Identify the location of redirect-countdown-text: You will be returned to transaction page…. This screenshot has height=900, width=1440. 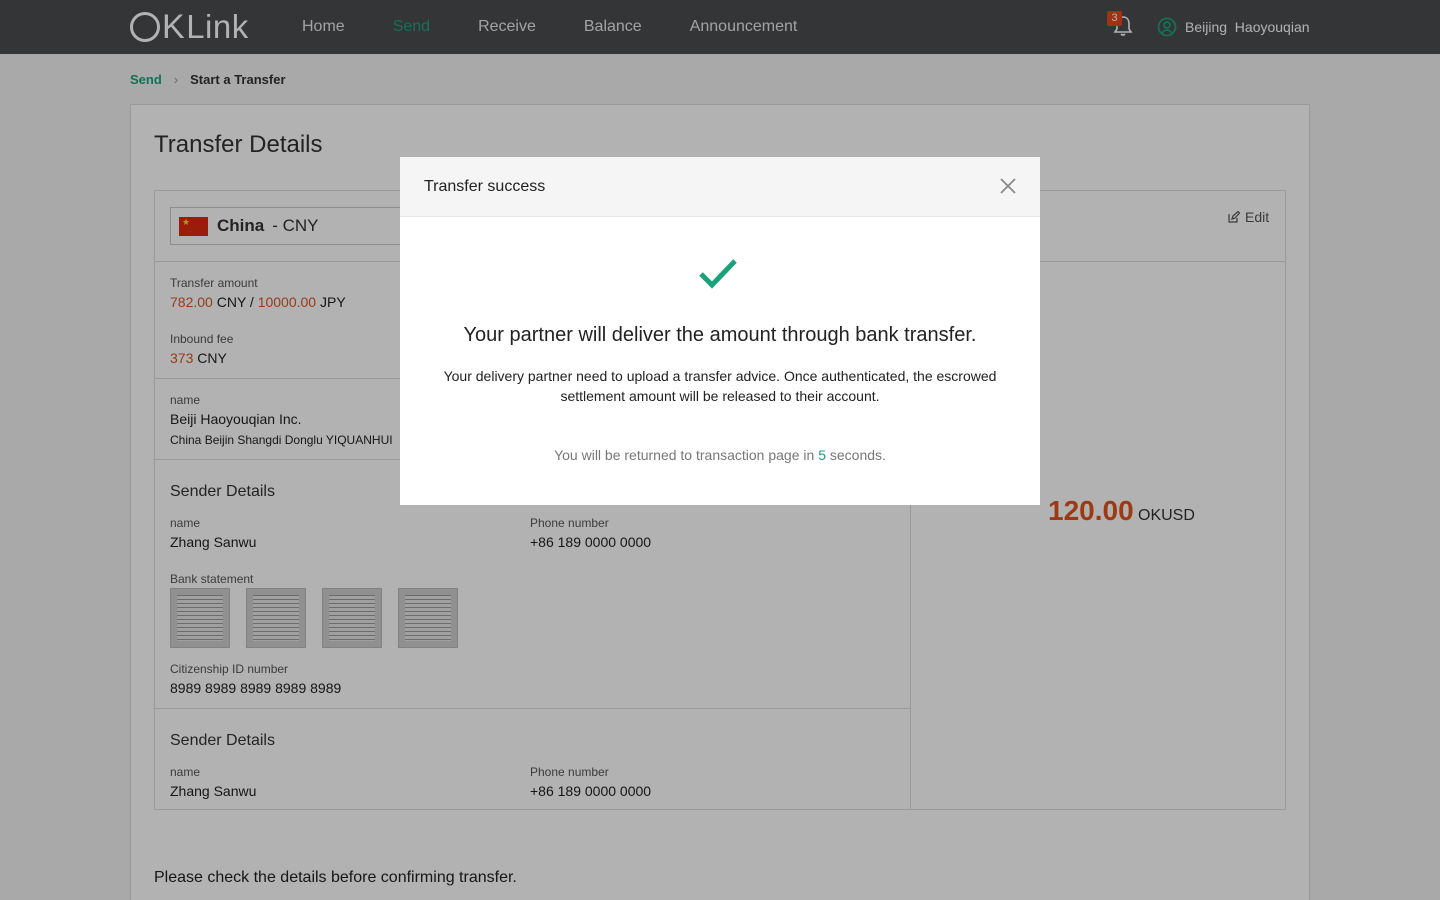
(720, 455).